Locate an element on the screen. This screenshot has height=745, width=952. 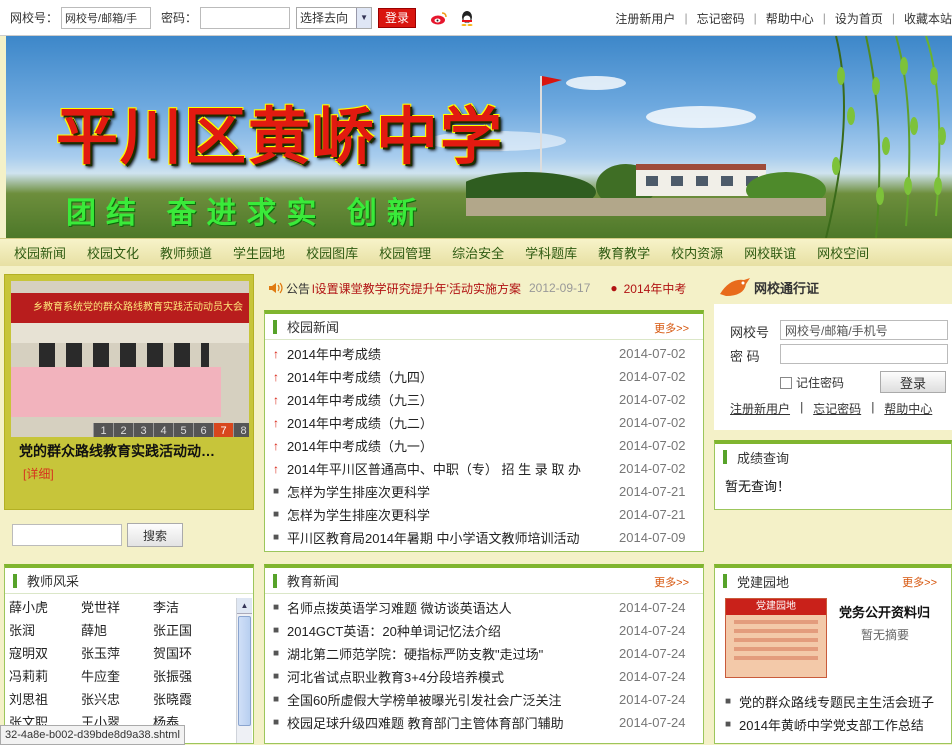
teacher-name: 贺国环 is located at coordinates (189, 653).